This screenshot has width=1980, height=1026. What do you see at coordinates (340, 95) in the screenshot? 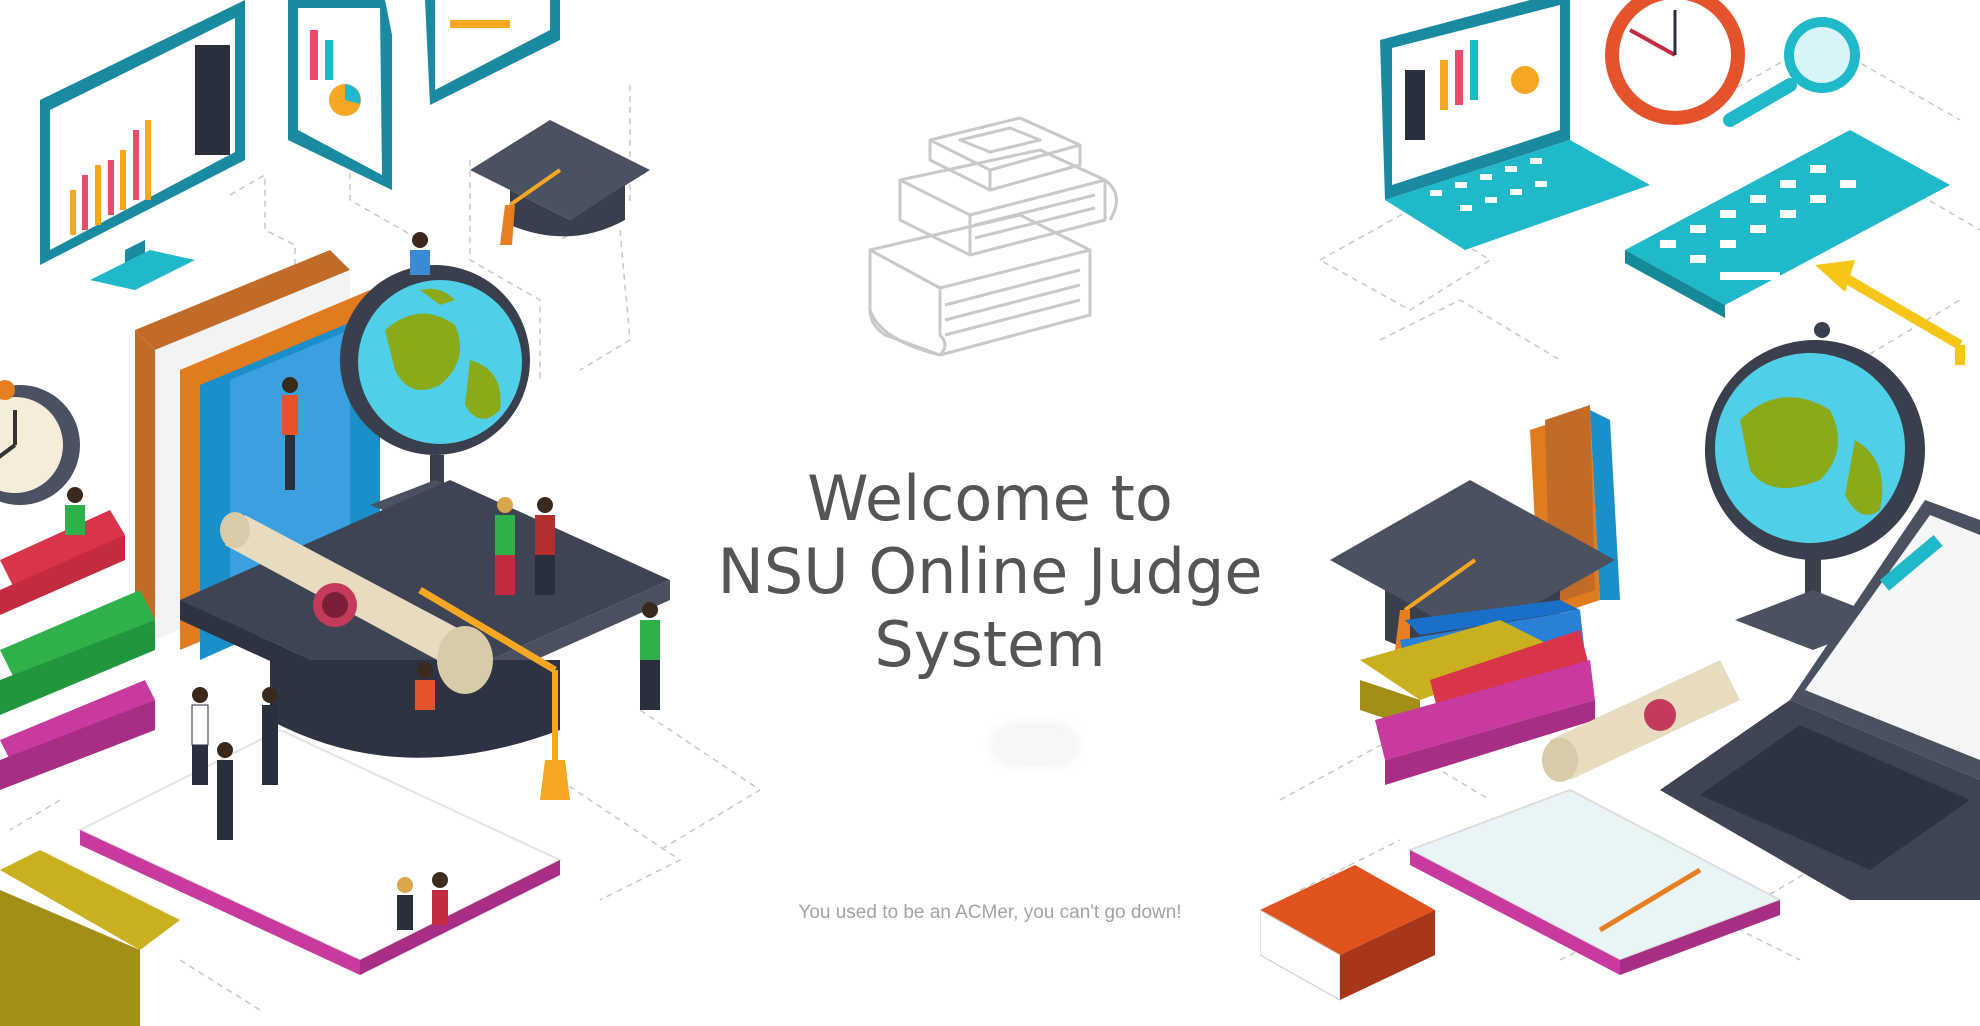
I see `tablet-chart-icon` at bounding box center [340, 95].